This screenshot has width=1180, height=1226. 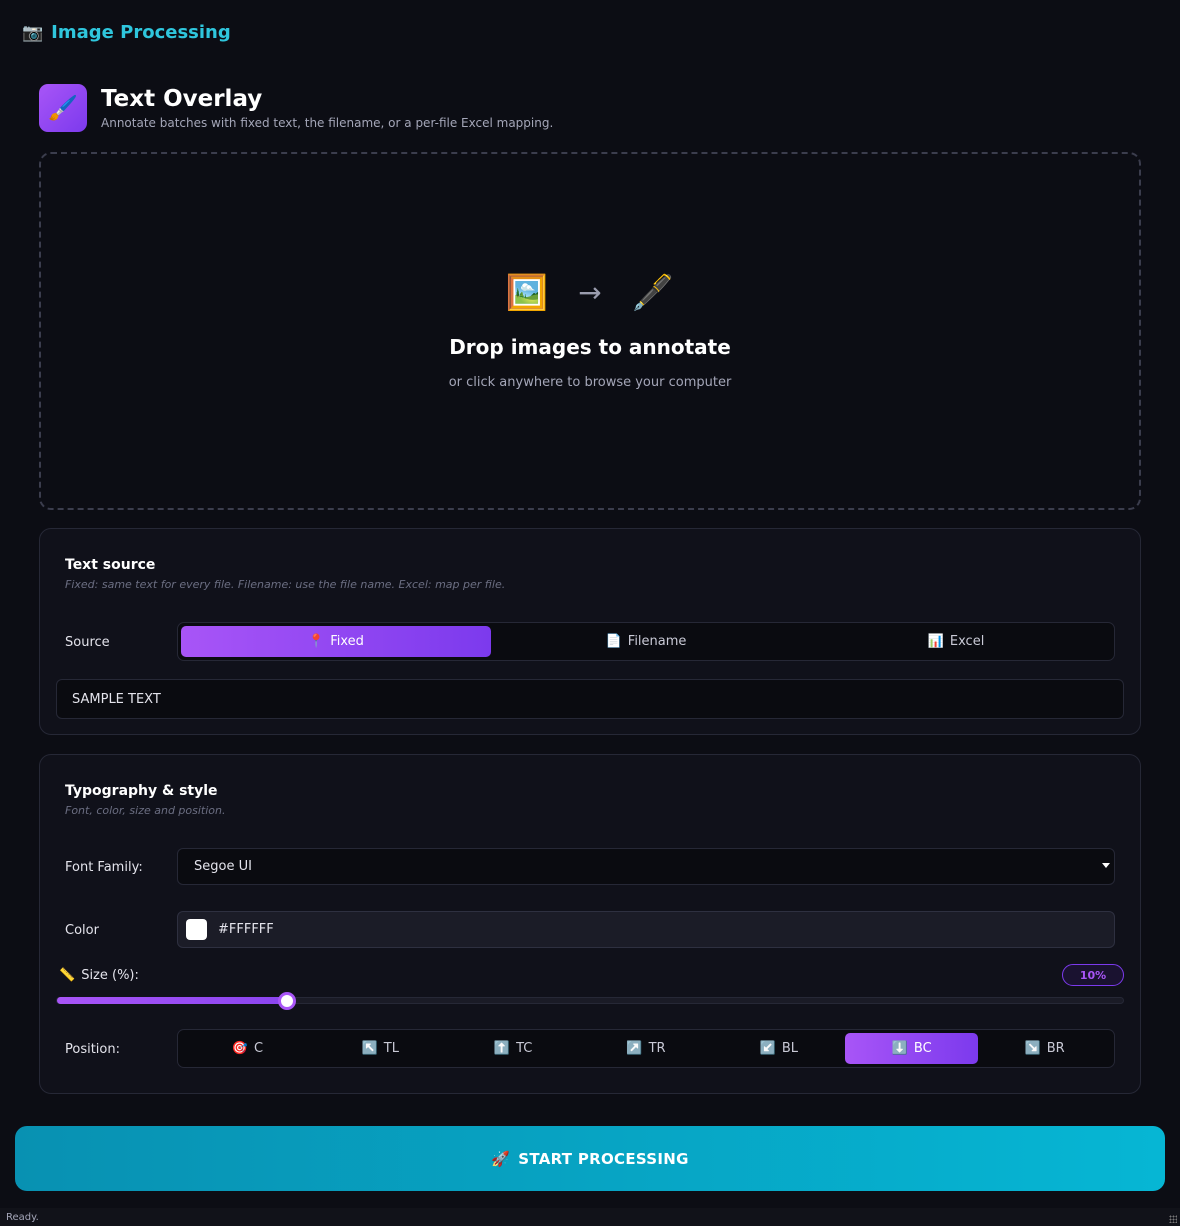 I want to click on start-processing-button: 🚀 START PROCESSING, so click(x=590, y=1158).